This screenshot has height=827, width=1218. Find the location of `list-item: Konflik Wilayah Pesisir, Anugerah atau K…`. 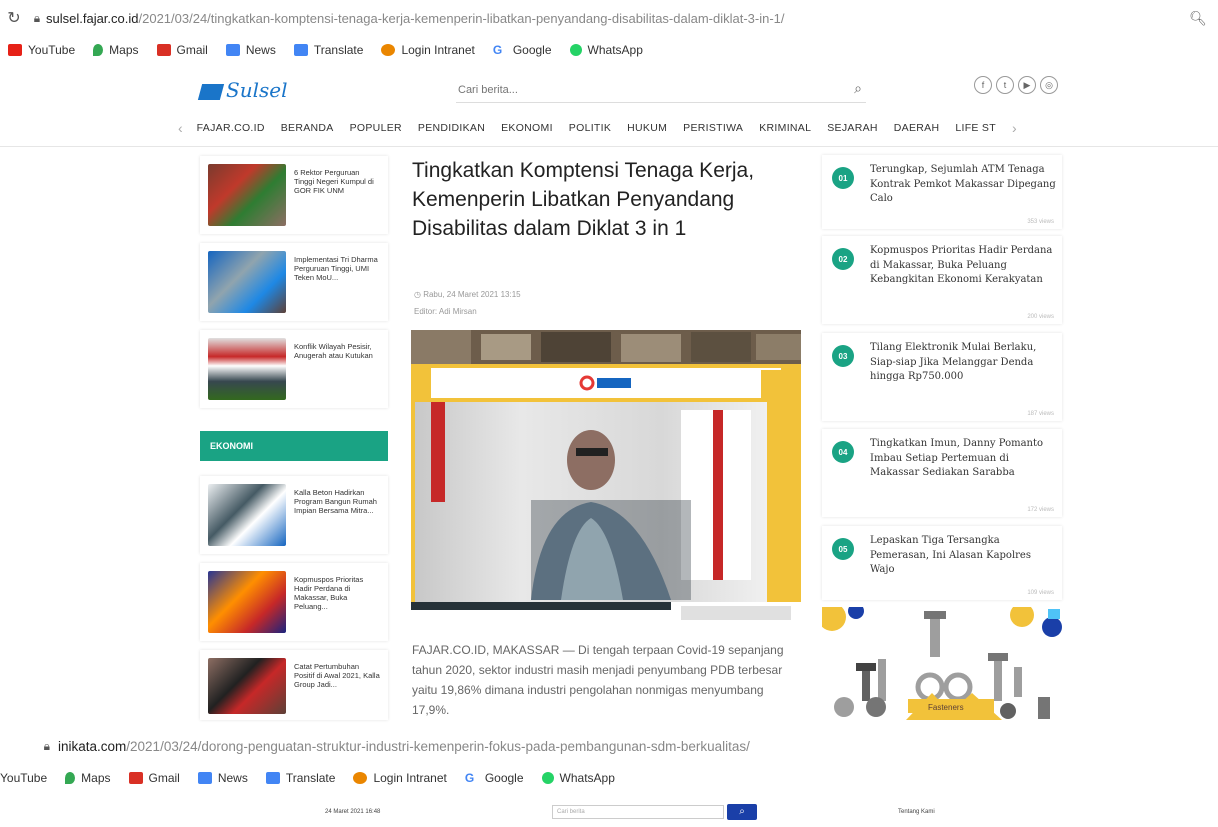

list-item: Konflik Wilayah Pesisir, Anugerah atau K… is located at coordinates (294, 369).